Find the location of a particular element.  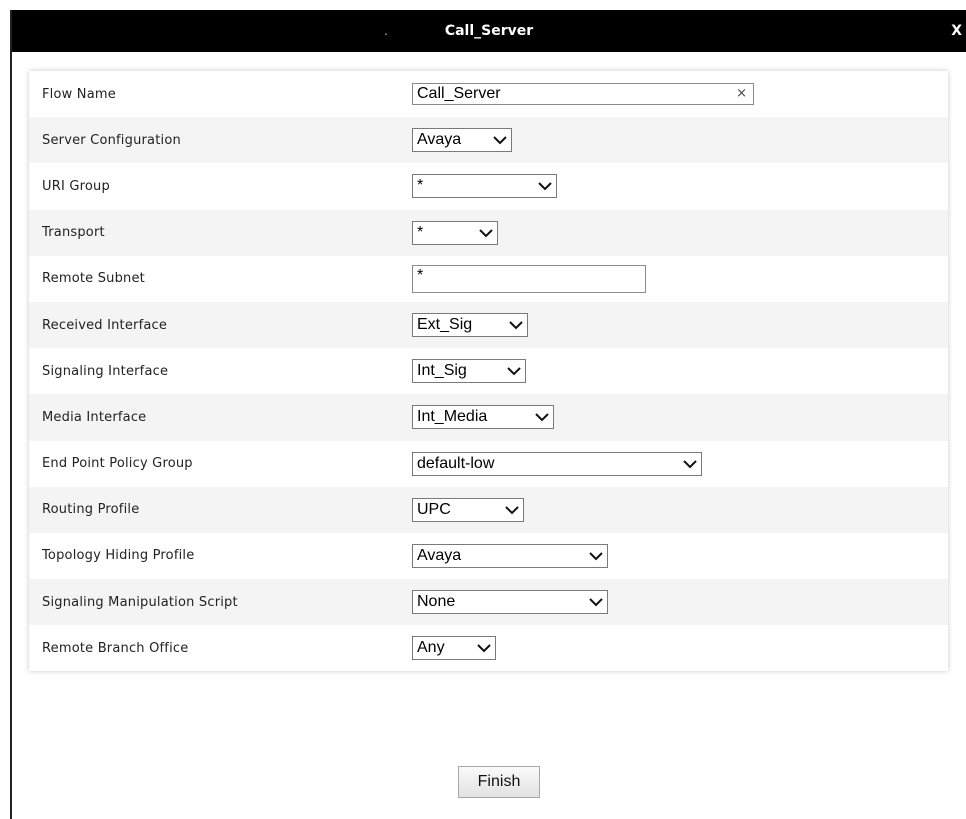

form-row-received-interface: Received Interface Ext_Sig is located at coordinates (488, 325).